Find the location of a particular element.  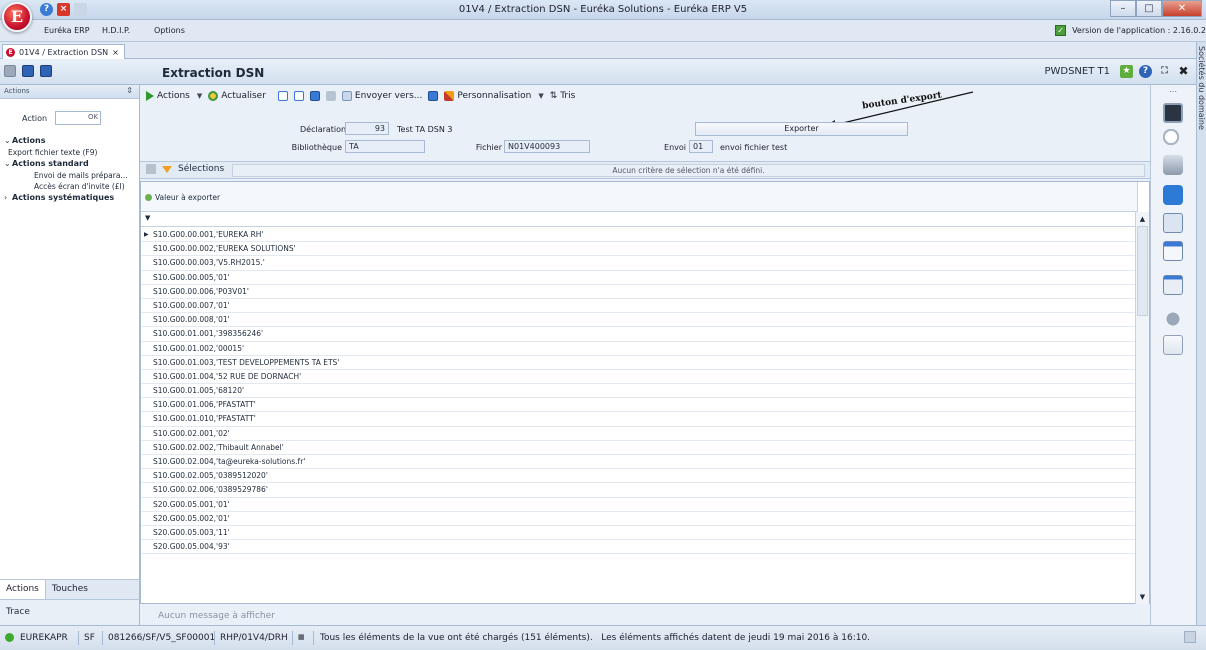

view-grid-button is located at coordinates (282, 96).